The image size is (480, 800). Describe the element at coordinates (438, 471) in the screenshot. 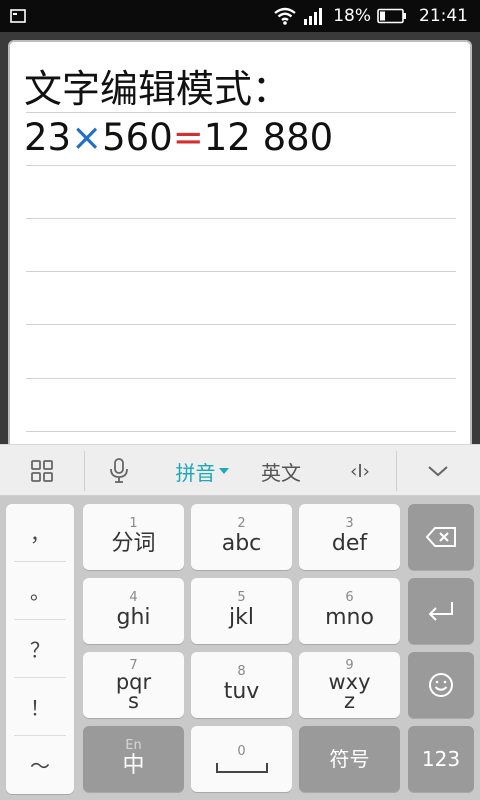

I see `chevron-down-icon` at that location.